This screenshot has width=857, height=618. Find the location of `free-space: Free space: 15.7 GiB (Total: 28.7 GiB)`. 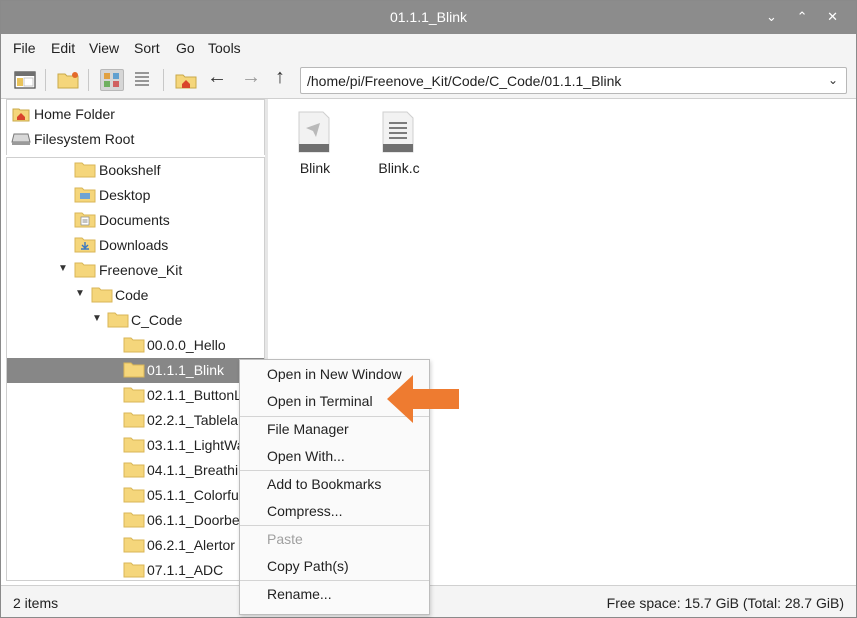

free-space: Free space: 15.7 GiB (Total: 28.7 GiB) is located at coordinates (725, 603).